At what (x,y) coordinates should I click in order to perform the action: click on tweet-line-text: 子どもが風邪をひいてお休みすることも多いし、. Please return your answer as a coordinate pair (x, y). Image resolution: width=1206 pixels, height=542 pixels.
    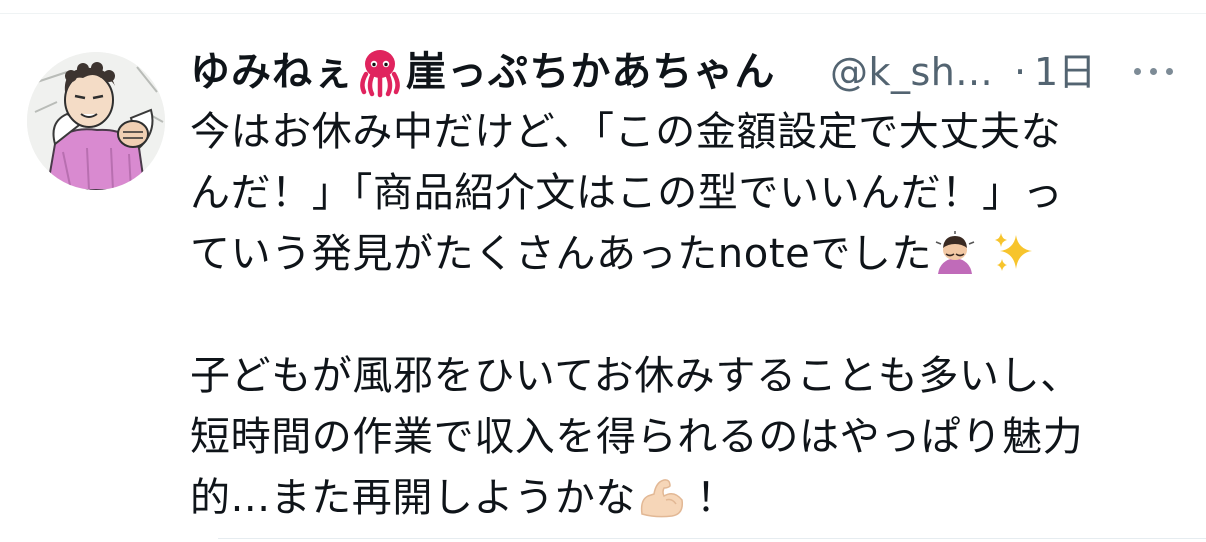
    Looking at the image, I should click on (635, 376).